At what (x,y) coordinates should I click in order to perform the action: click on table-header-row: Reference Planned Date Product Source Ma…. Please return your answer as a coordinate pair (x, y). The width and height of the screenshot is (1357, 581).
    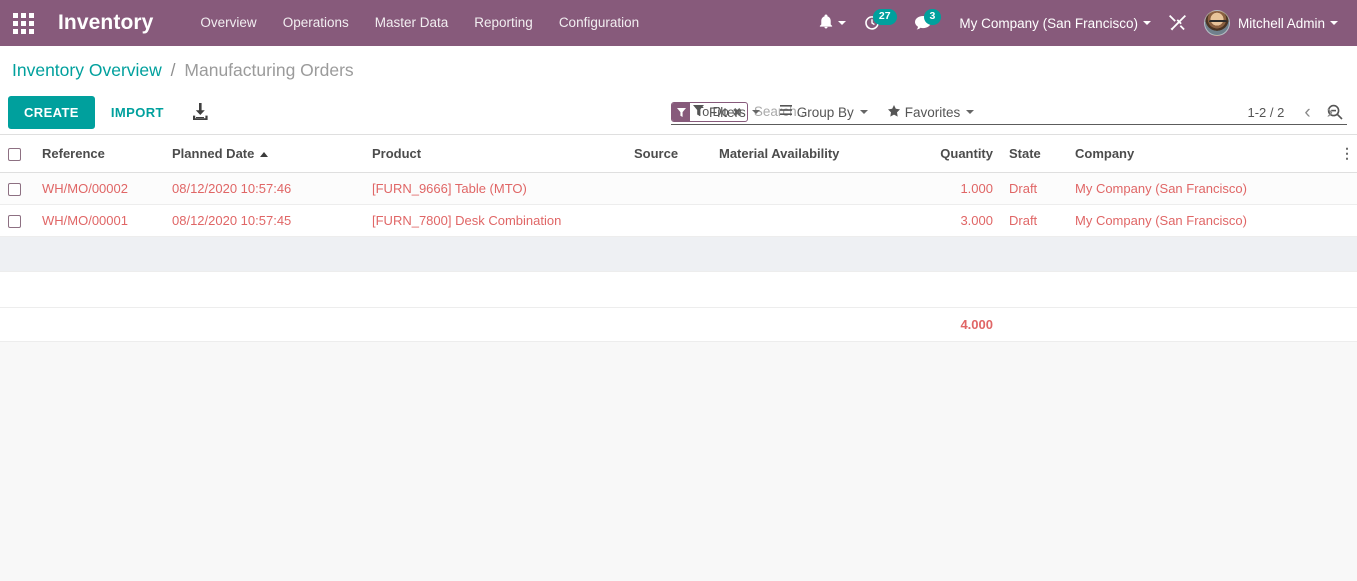
    Looking at the image, I should click on (678, 154).